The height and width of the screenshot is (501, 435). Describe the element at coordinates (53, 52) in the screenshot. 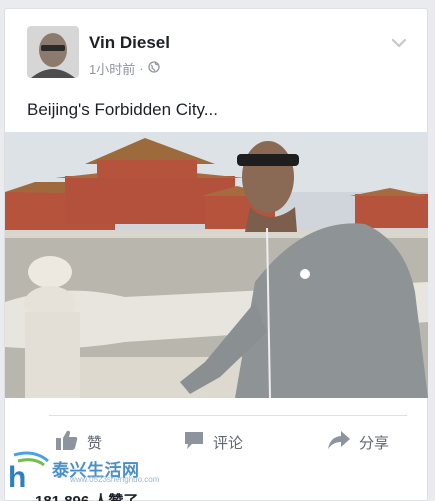

I see `avatar` at that location.